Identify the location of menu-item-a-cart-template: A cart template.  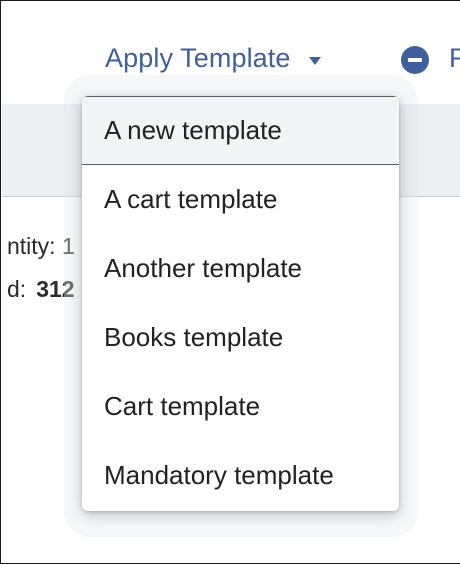
(240, 199).